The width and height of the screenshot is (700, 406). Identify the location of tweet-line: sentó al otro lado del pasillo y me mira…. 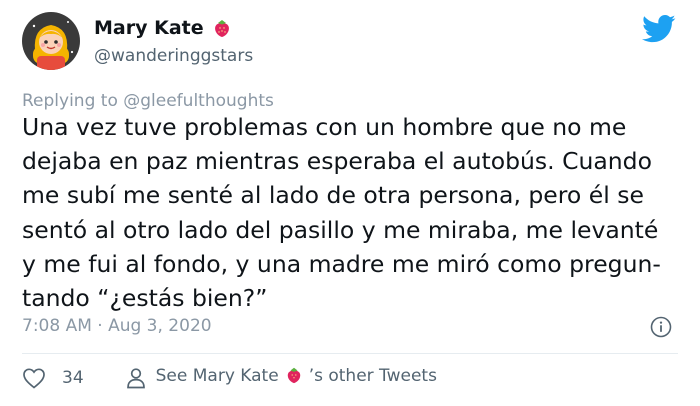
(340, 229).